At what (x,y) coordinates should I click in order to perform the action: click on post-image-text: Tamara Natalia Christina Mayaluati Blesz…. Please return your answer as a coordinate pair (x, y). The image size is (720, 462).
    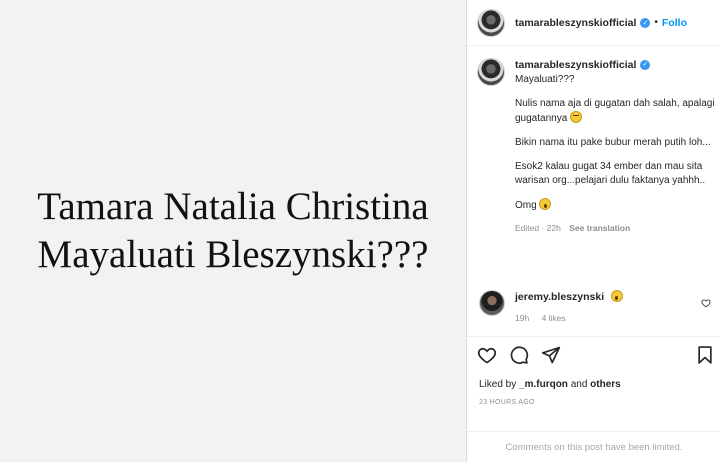
    Looking at the image, I should click on (232, 231).